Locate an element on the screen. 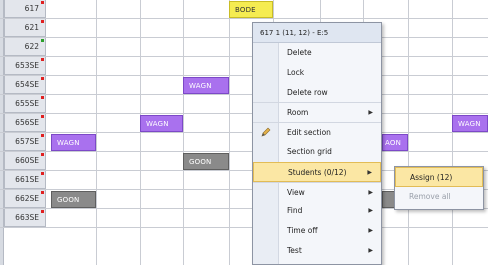 The image size is (488, 265). menu-item-section-grid: Section grid is located at coordinates (317, 152).